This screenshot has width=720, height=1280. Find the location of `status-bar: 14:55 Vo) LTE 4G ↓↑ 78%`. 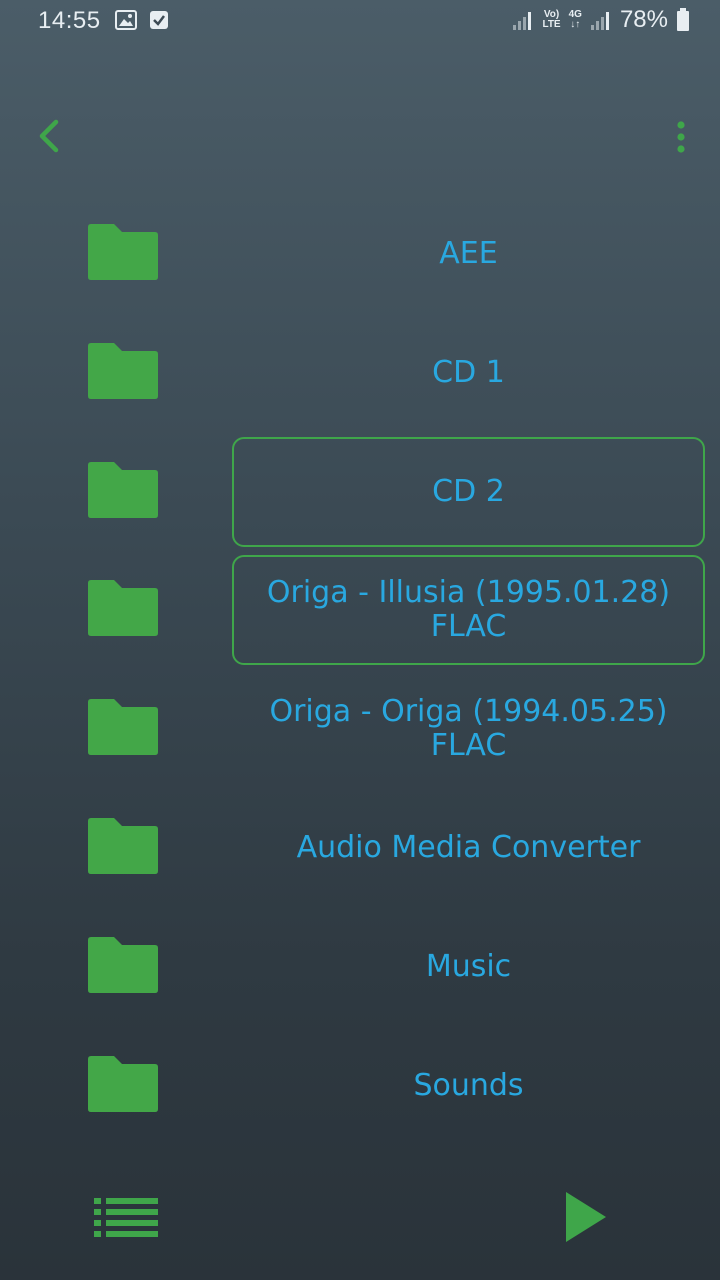

status-bar: 14:55 Vo) LTE 4G ↓↑ 78% is located at coordinates (360, 22).